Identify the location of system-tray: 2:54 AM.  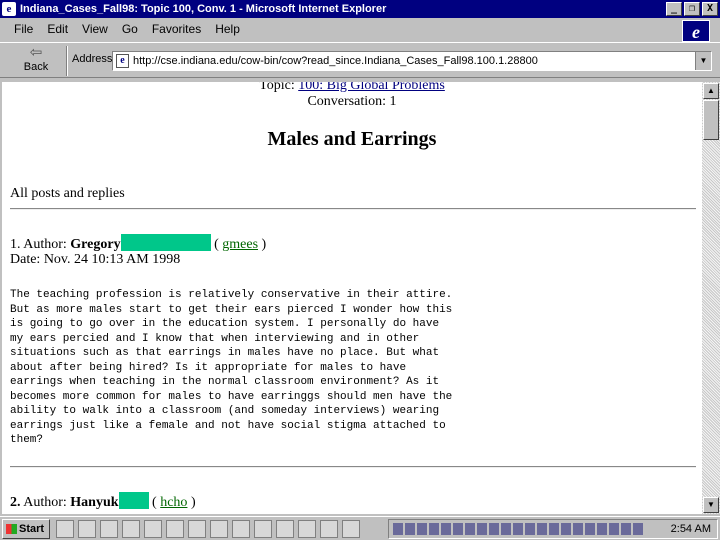
(553, 529).